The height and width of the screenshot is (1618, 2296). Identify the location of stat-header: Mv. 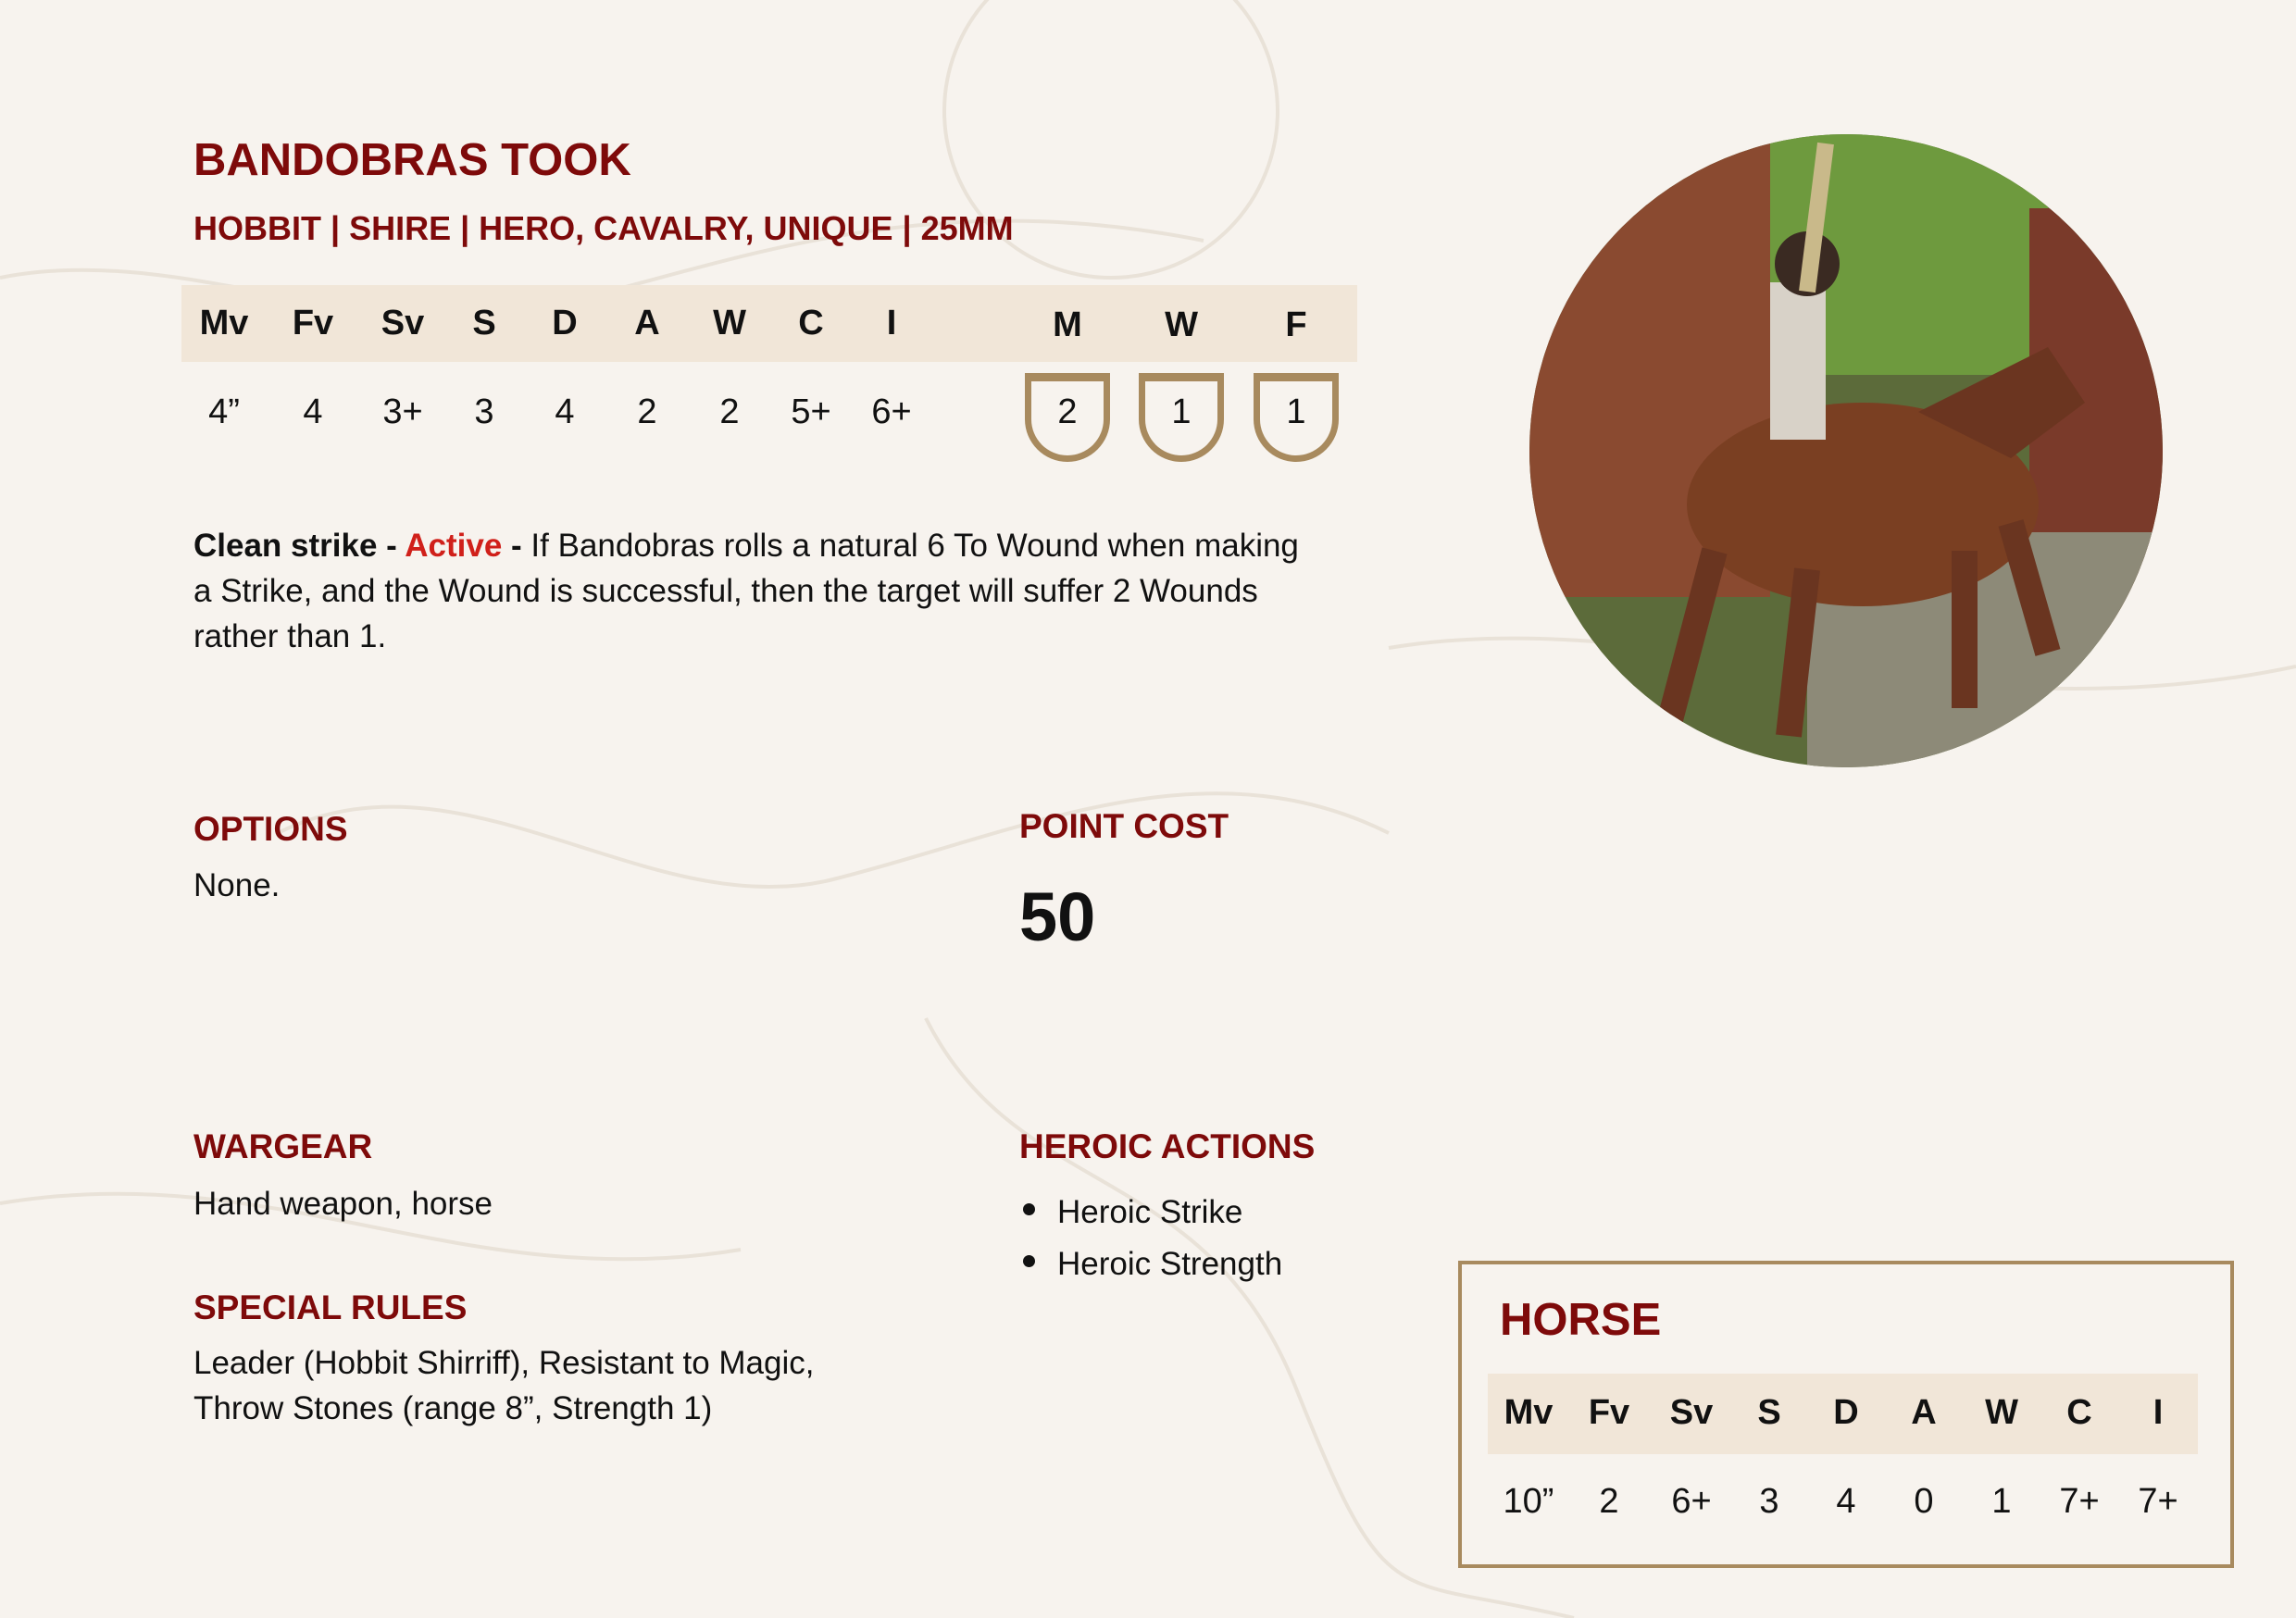
(224, 323).